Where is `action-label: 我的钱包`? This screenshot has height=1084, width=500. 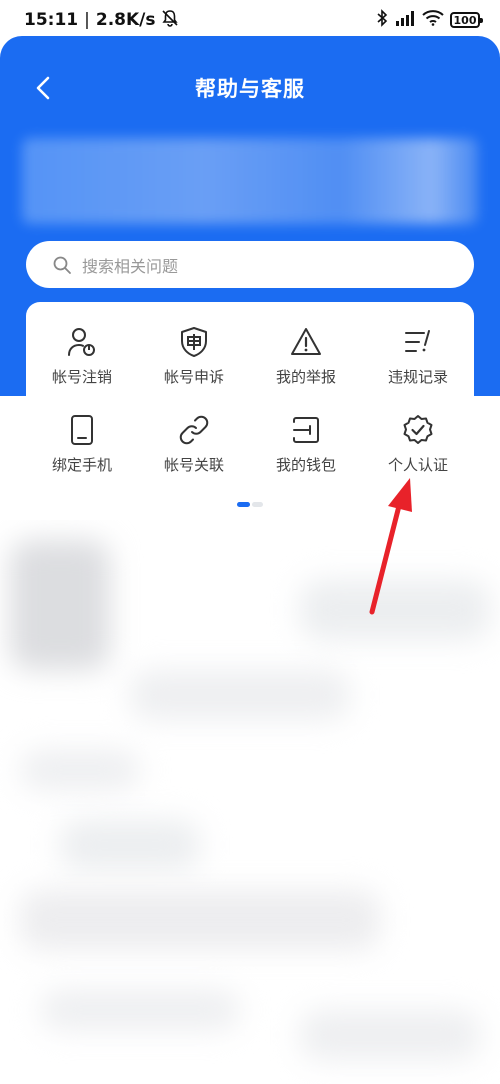 action-label: 我的钱包 is located at coordinates (305, 465).